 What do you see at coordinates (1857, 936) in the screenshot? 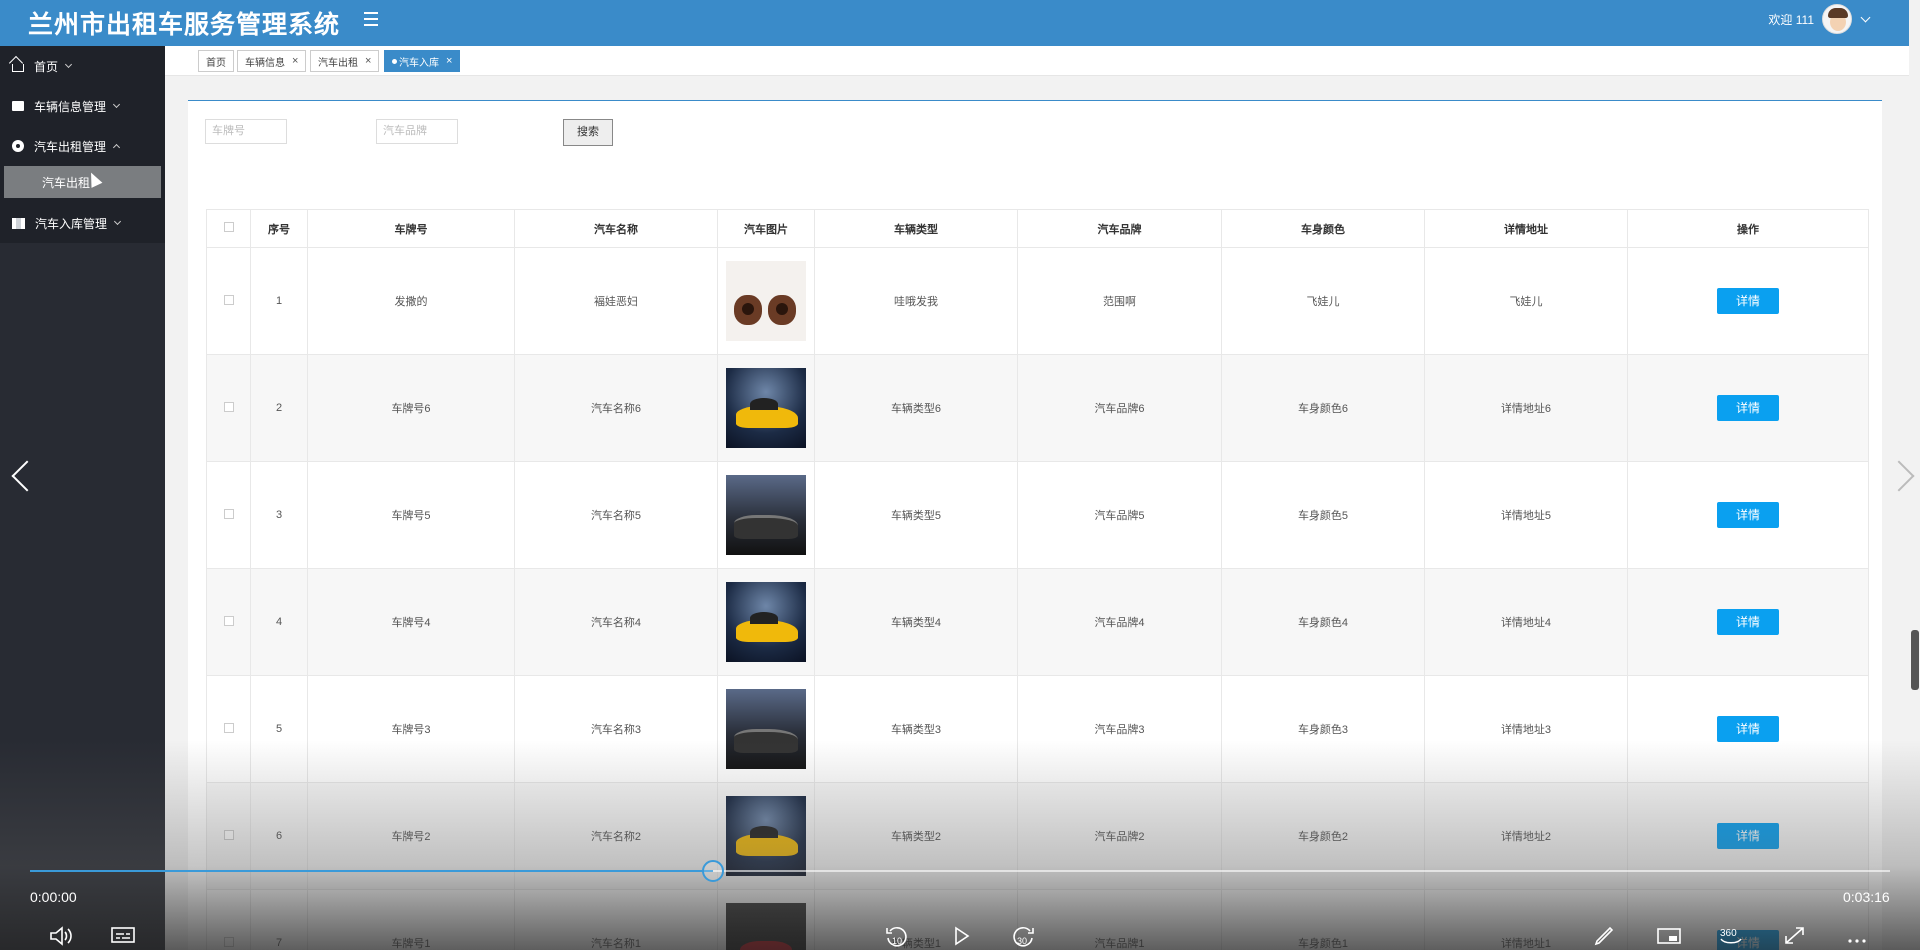
I see `more-options-icon` at bounding box center [1857, 936].